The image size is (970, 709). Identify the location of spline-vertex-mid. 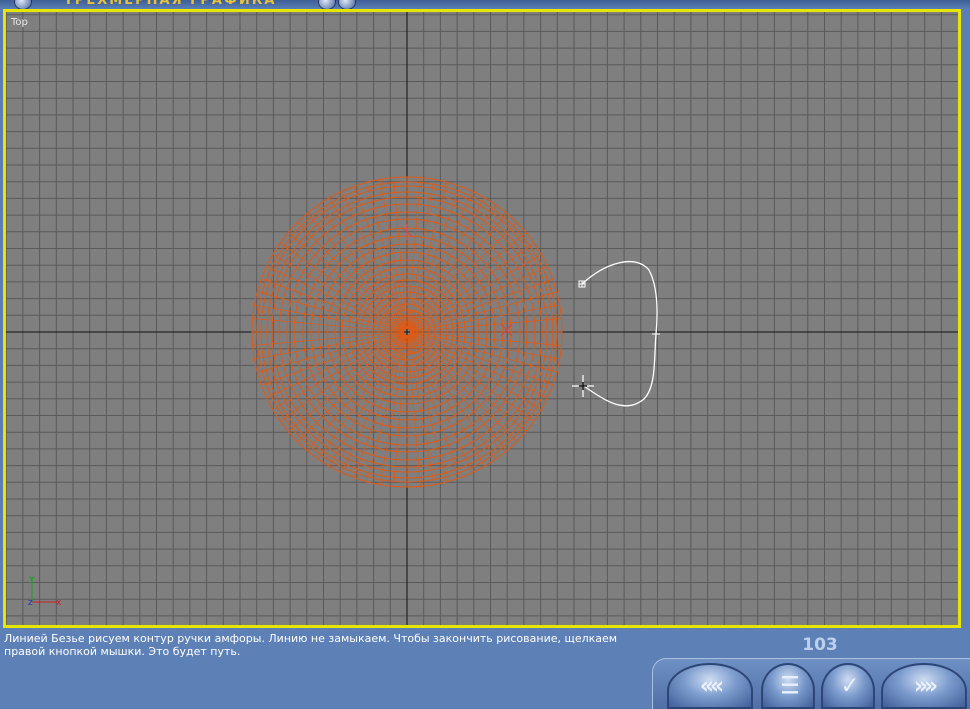
(656, 334).